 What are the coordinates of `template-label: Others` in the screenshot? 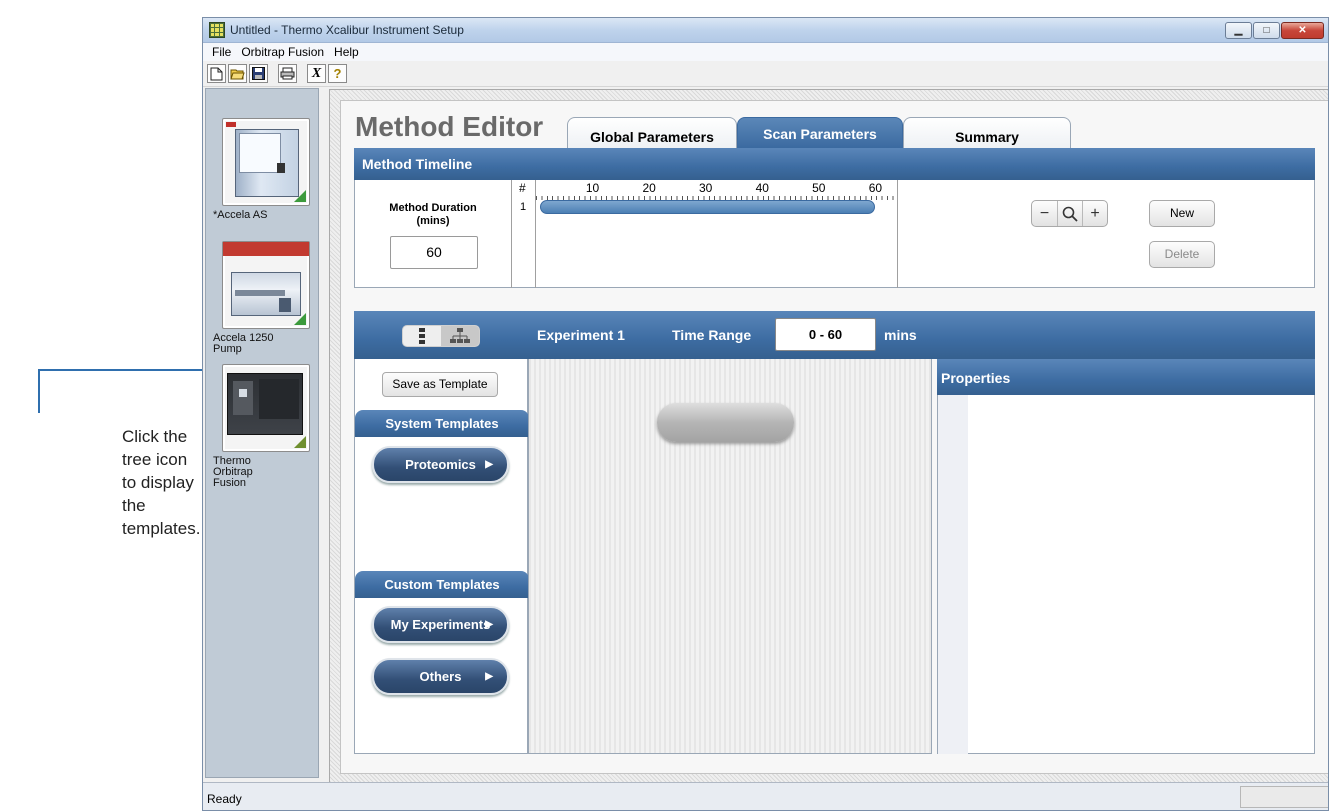 It's located at (440, 676).